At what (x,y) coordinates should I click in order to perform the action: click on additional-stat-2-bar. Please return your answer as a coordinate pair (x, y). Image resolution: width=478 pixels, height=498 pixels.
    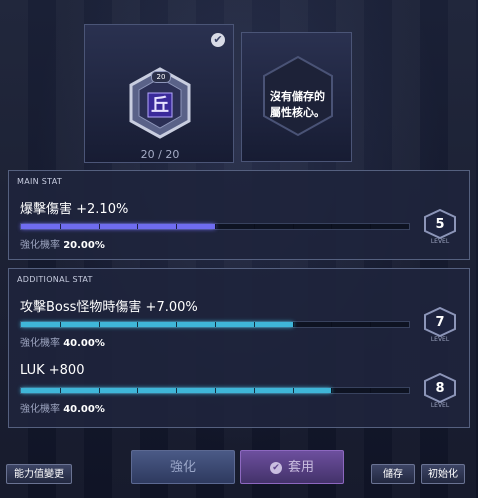
    Looking at the image, I should click on (215, 390).